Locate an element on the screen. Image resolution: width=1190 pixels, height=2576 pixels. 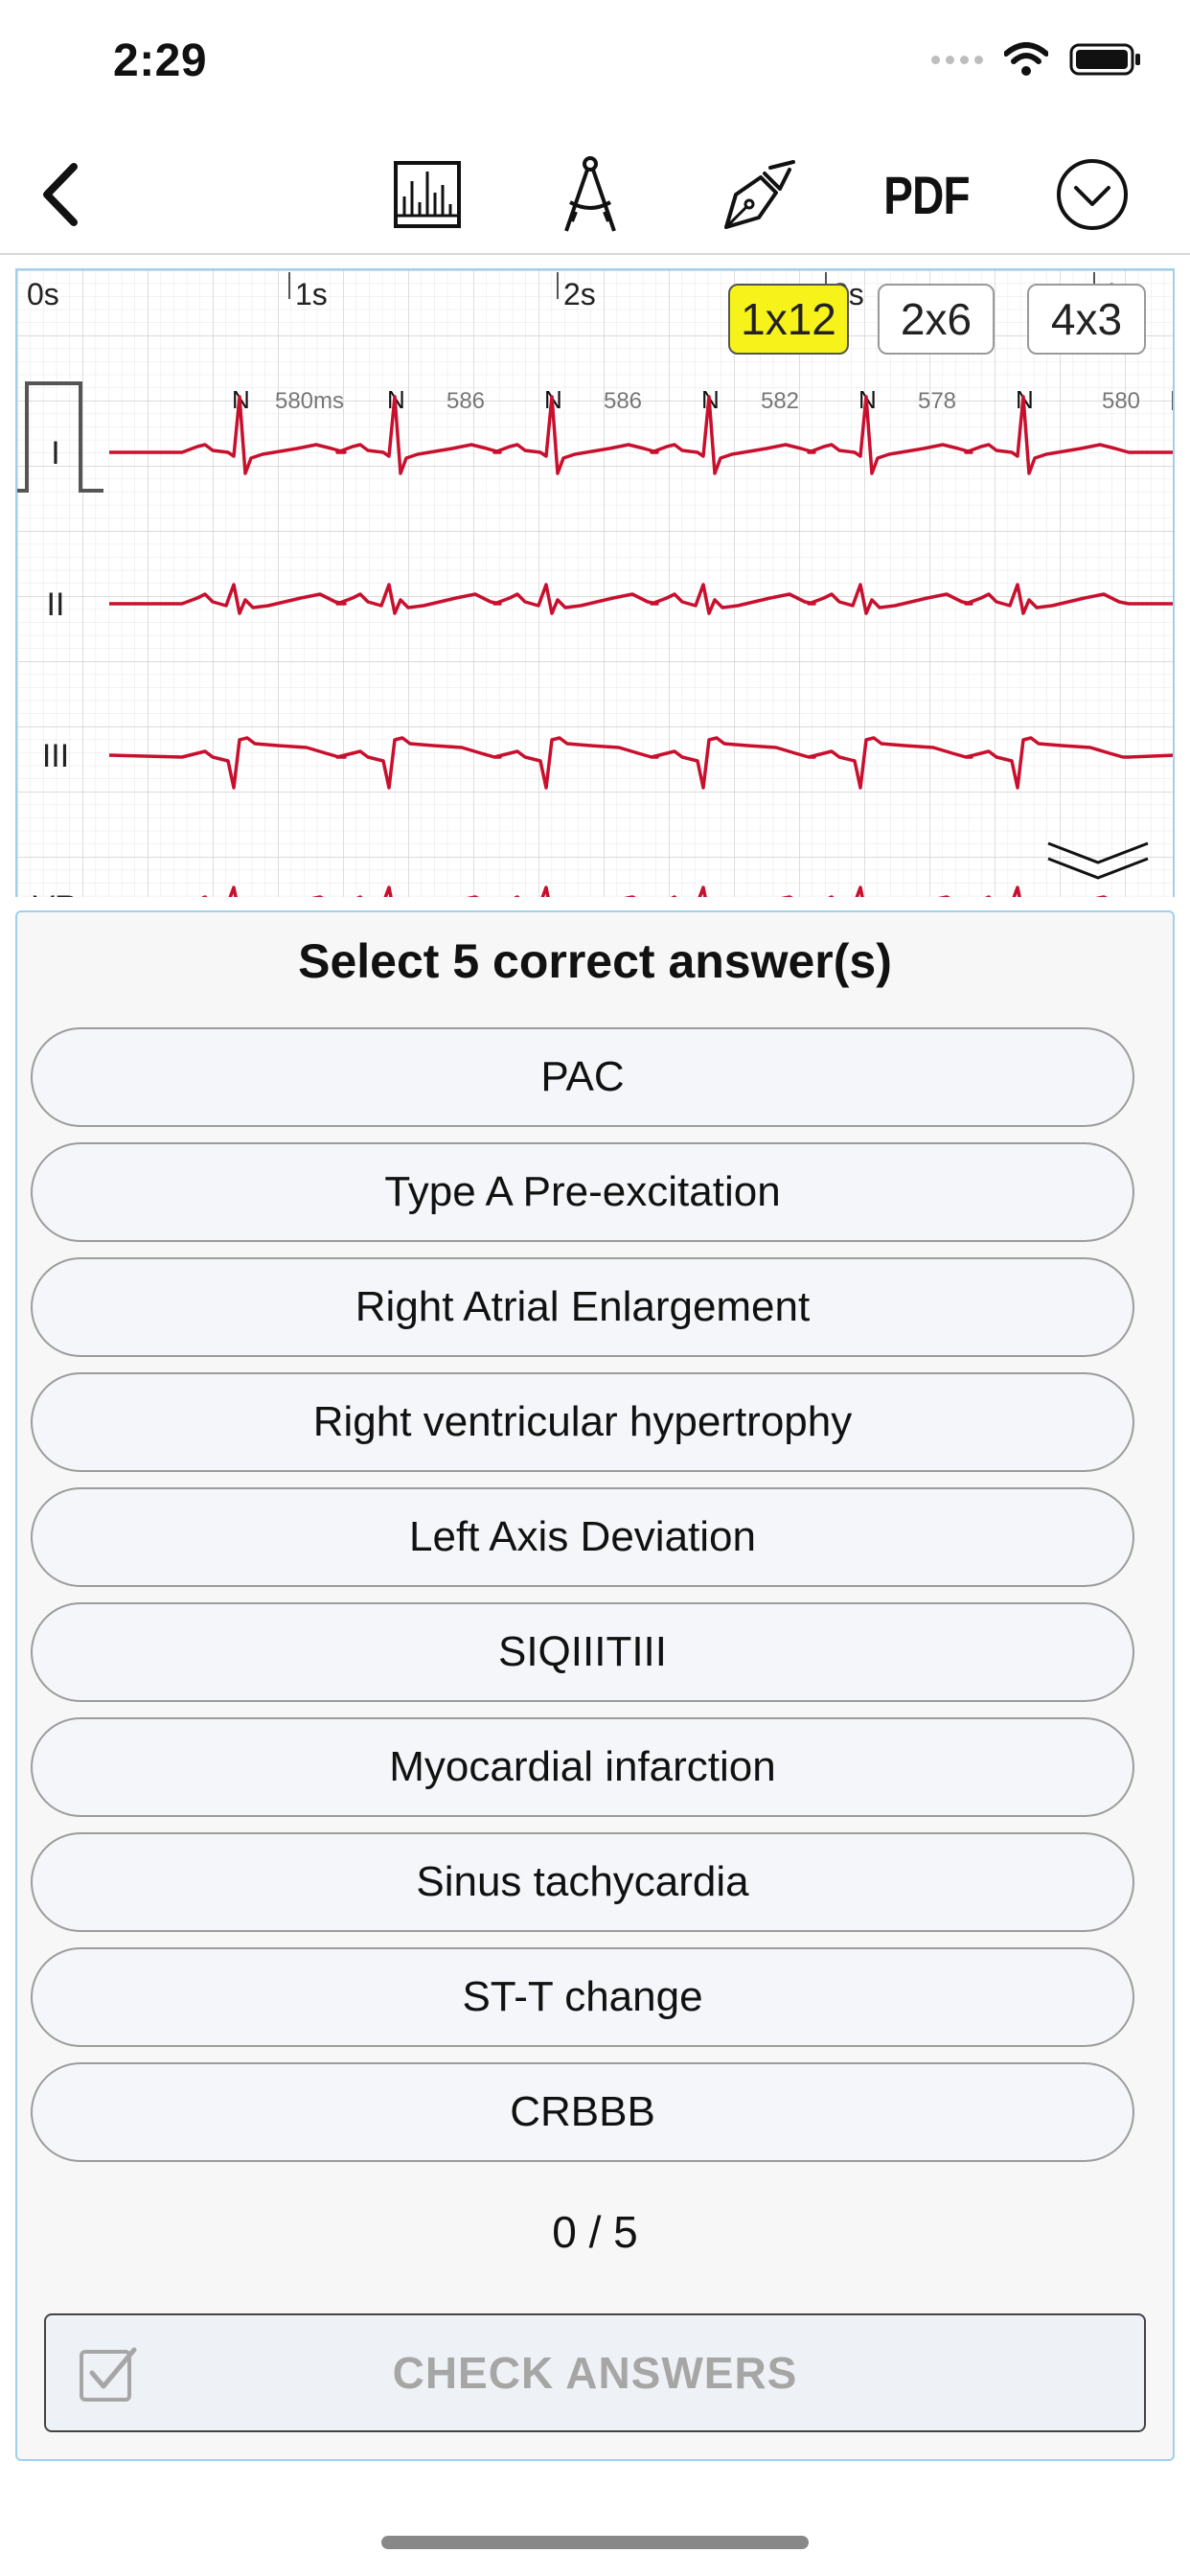
status-icons is located at coordinates (1037, 59).